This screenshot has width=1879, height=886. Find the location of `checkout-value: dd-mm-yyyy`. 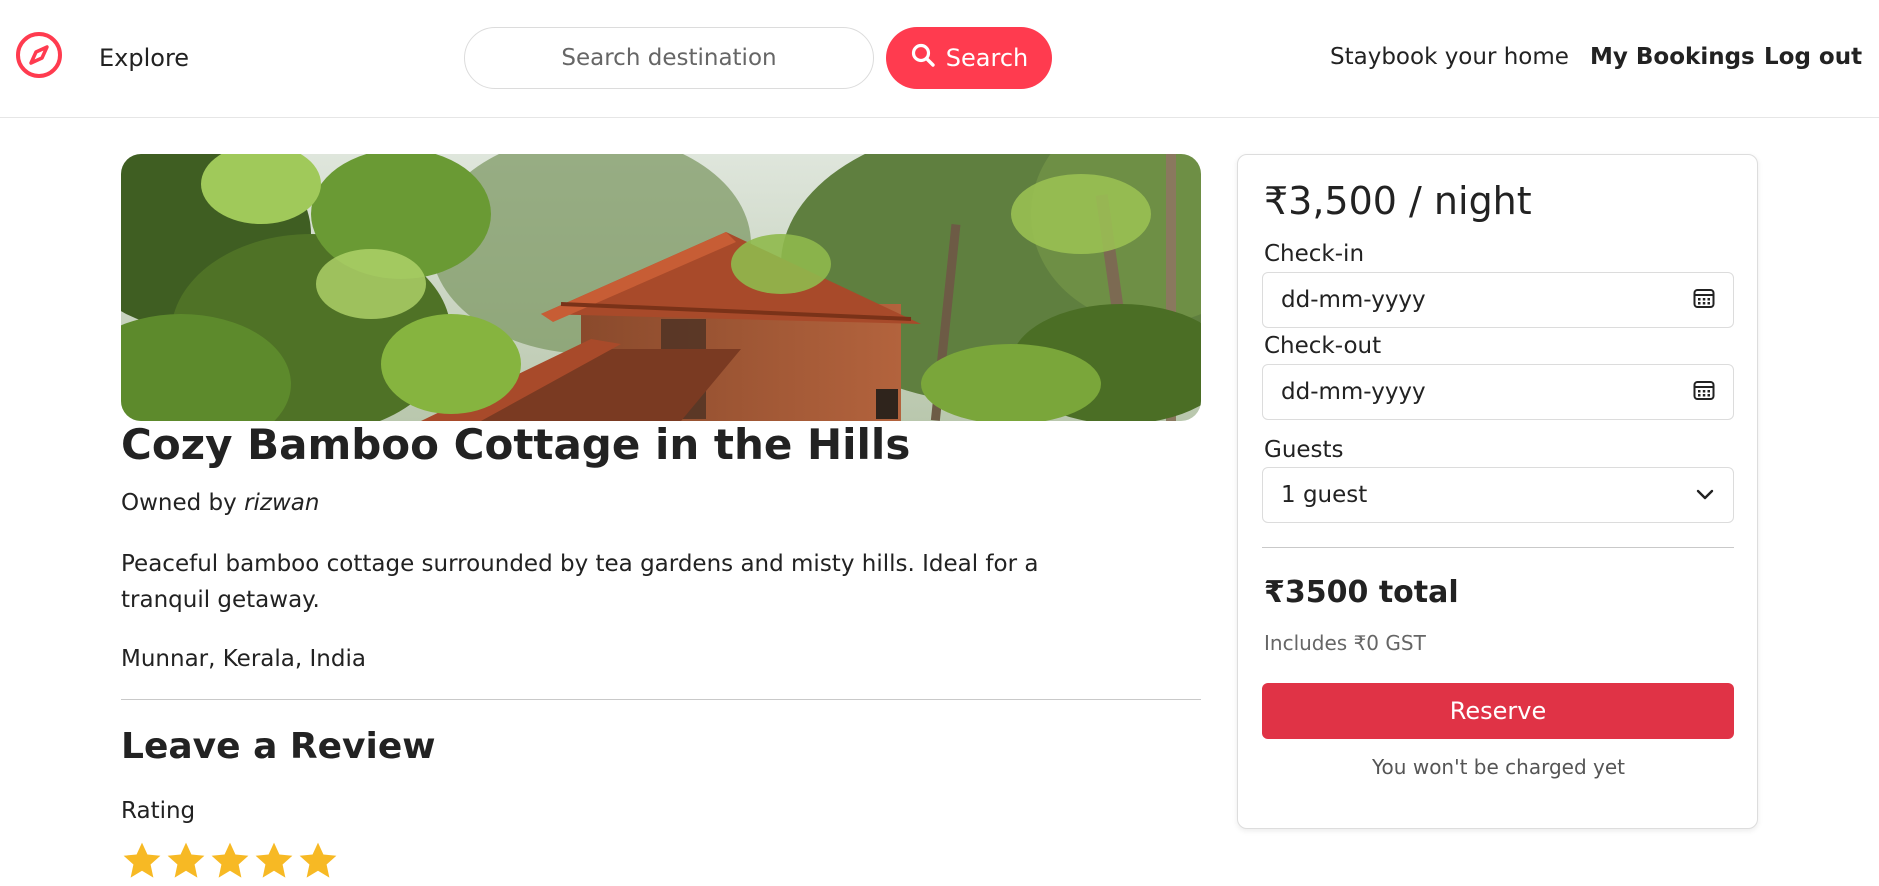

checkout-value: dd-mm-yyyy is located at coordinates (1353, 392).